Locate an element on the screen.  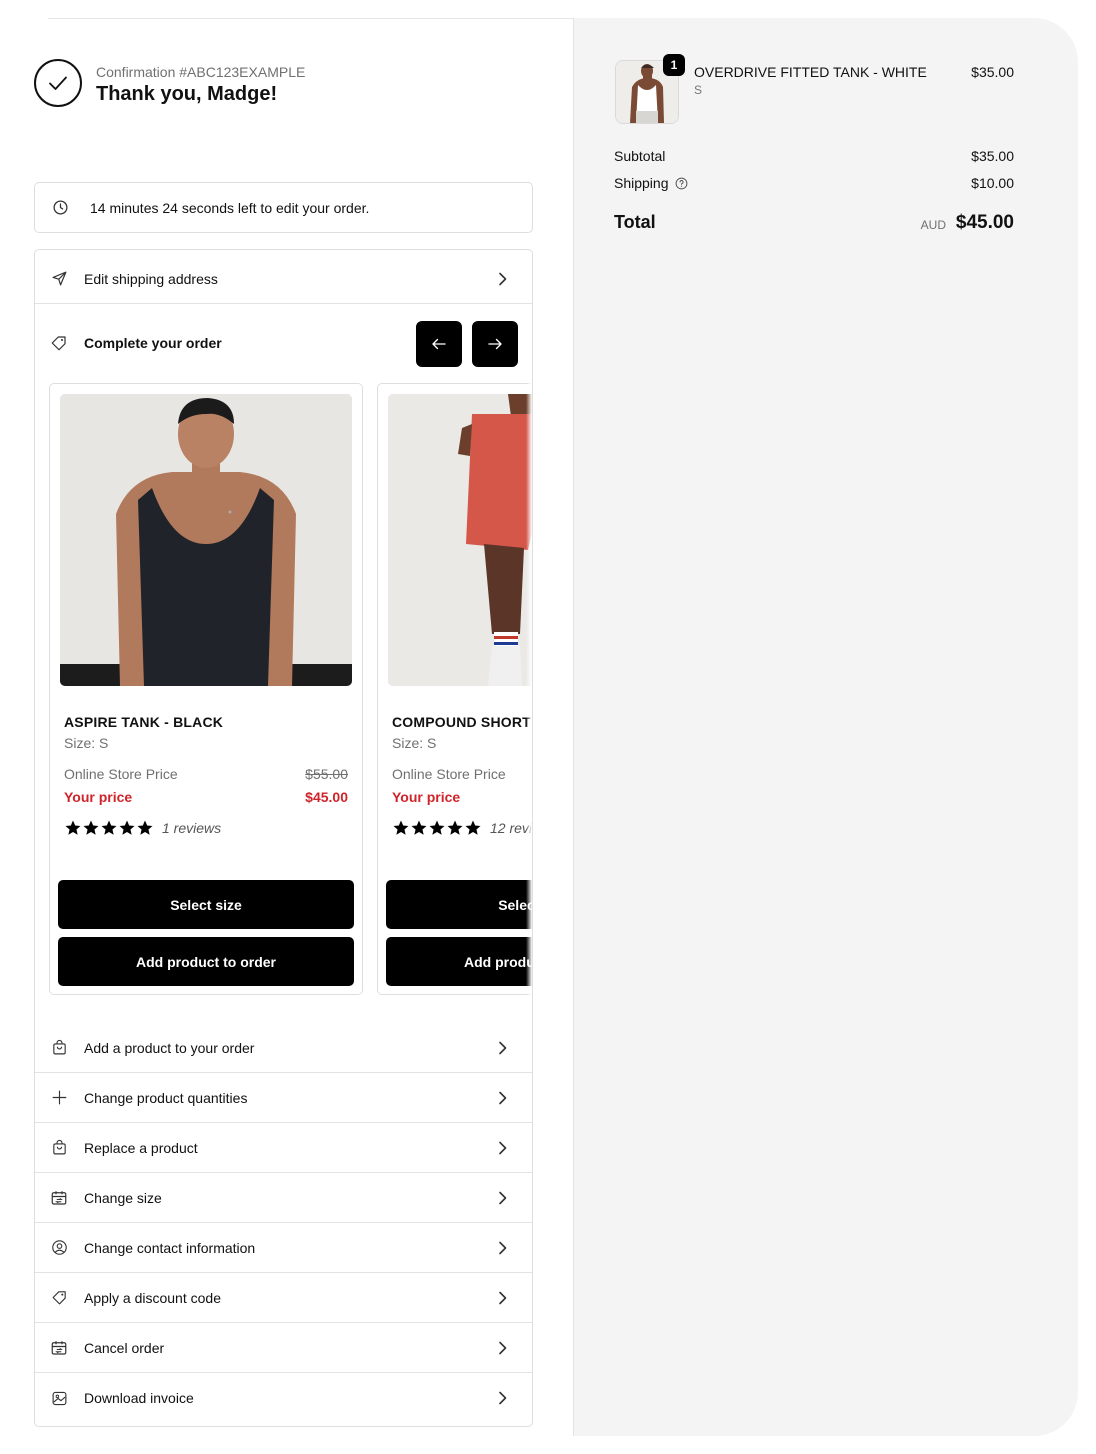
clock-icon is located at coordinates (60, 208).